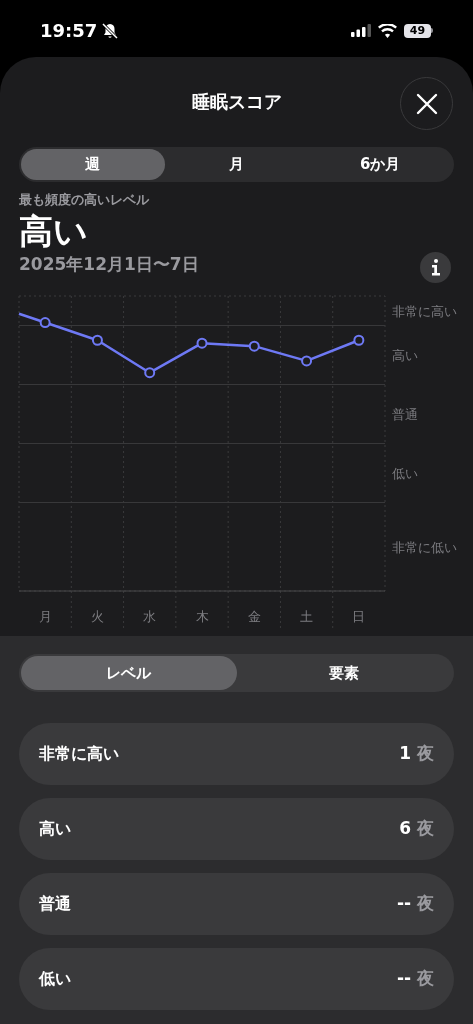 Image resolution: width=473 pixels, height=1024 pixels. What do you see at coordinates (387, 30) in the screenshot?
I see `wifi-icon` at bounding box center [387, 30].